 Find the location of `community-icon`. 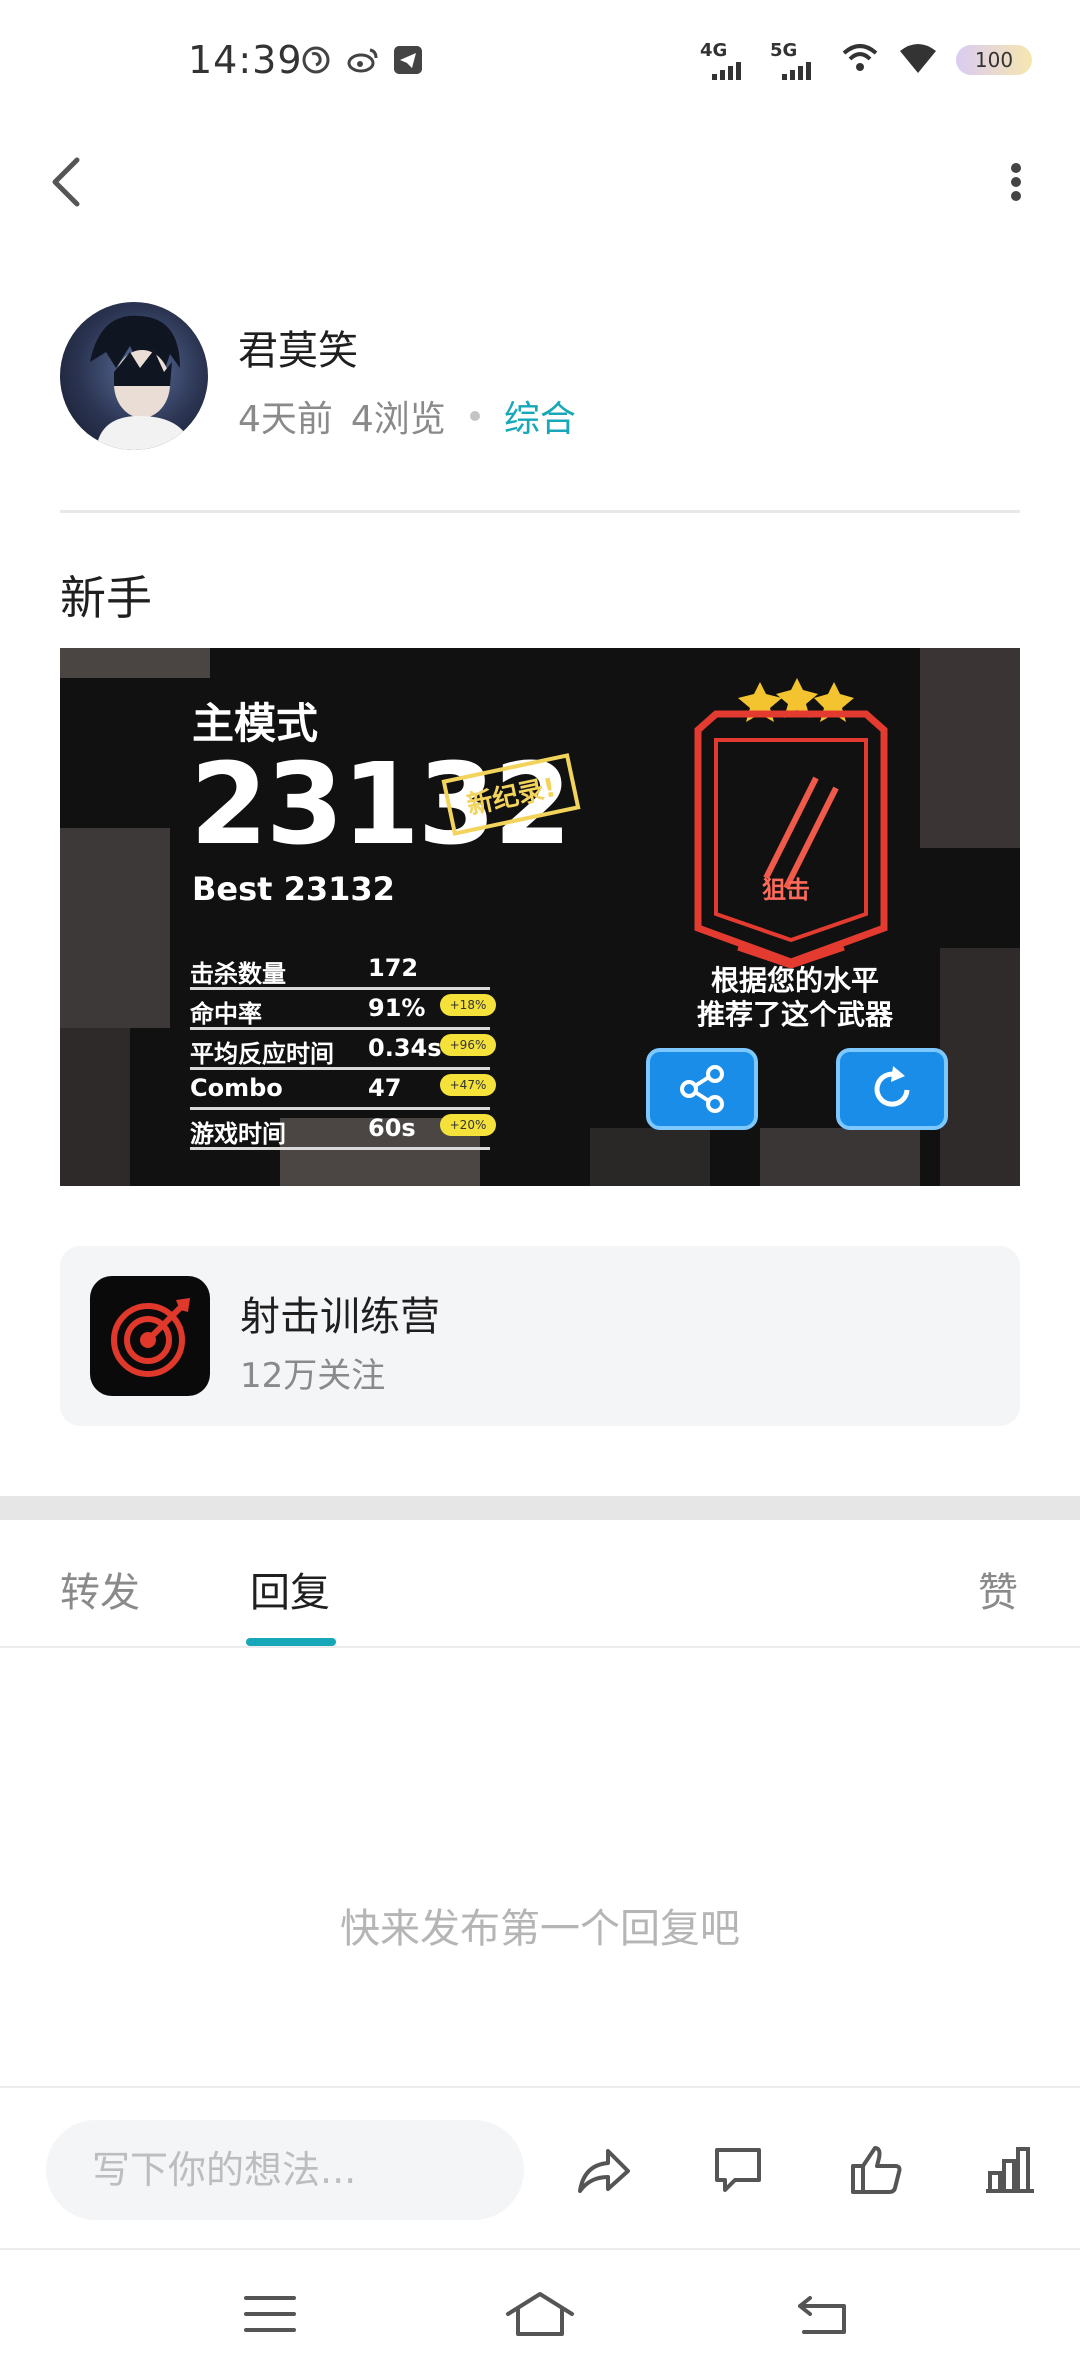

community-icon is located at coordinates (150, 1336).